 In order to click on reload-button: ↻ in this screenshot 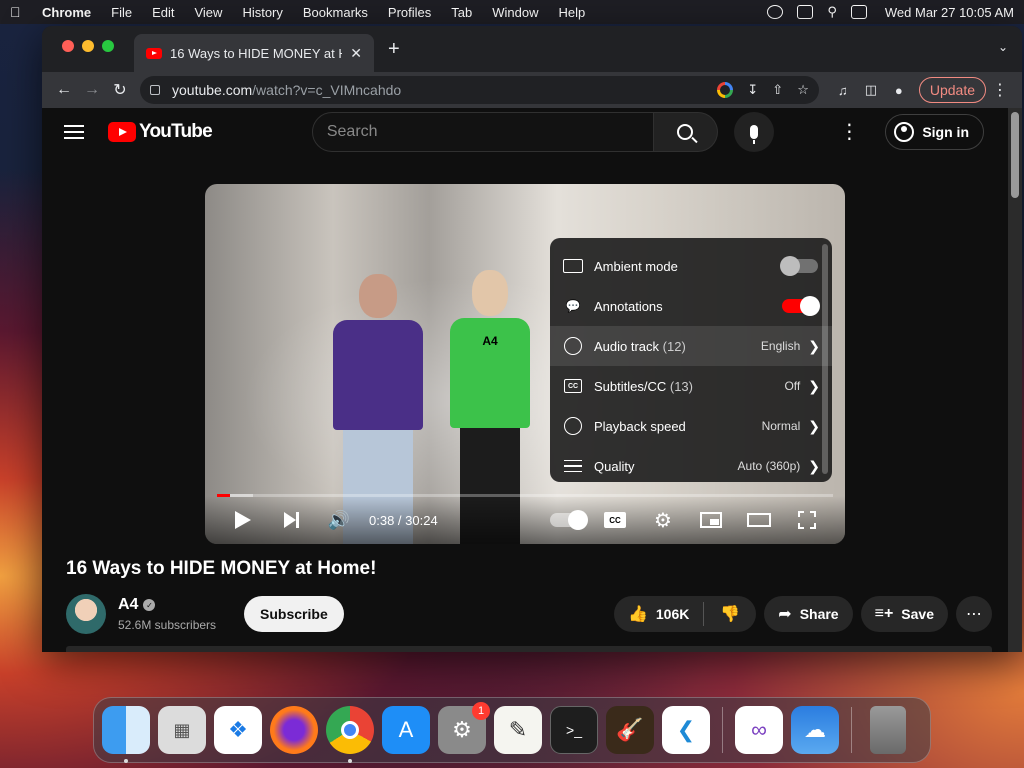, I will do `click(120, 90)`.